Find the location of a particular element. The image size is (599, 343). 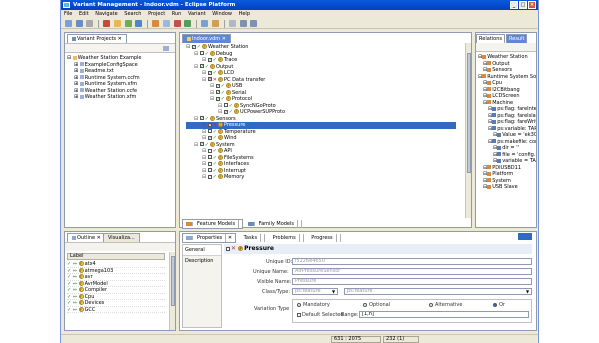

menu-file: File is located at coordinates (68, 14).